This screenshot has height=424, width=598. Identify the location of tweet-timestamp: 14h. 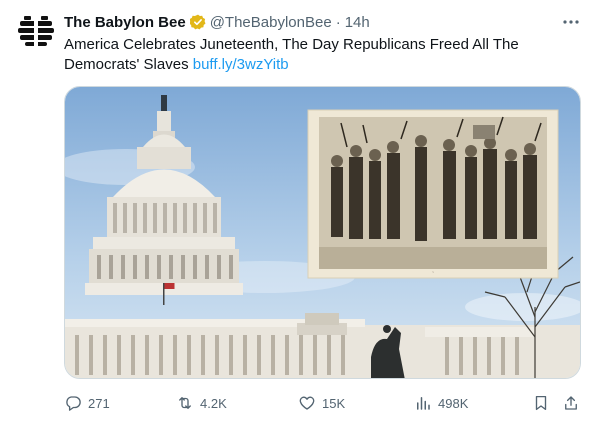
(357, 22).